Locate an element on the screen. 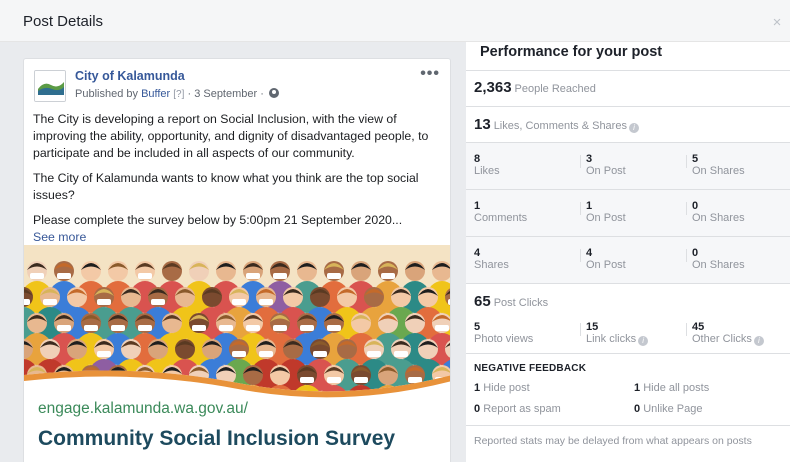 Image resolution: width=790 pixels, height=462 pixels. breakdown-label: Shares is located at coordinates (491, 265).